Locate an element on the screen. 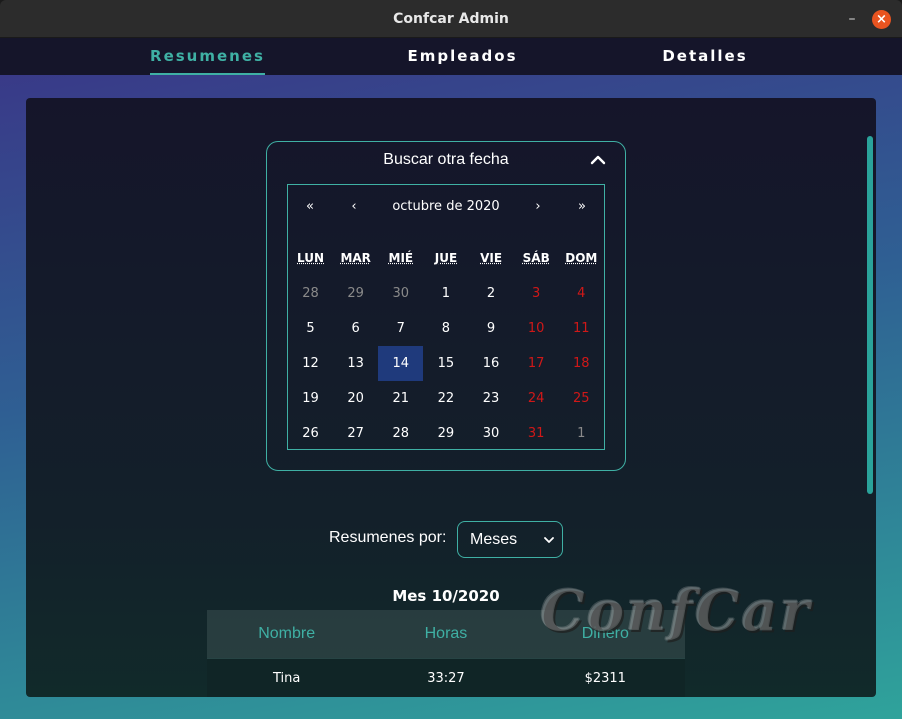  next-month-button: › is located at coordinates (538, 206).